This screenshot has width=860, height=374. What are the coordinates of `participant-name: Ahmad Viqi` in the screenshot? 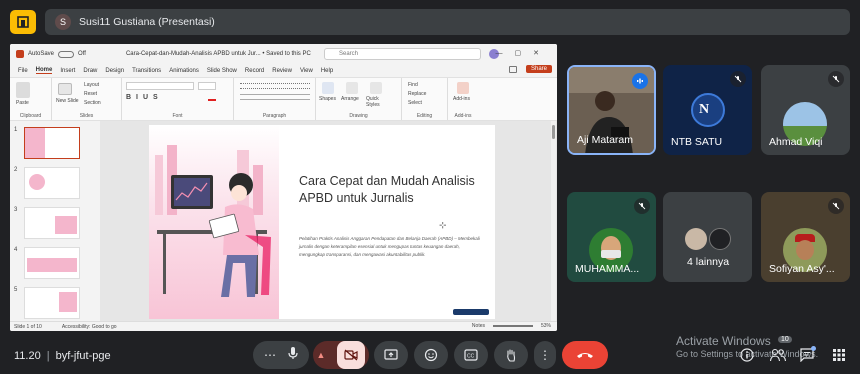 It's located at (796, 142).